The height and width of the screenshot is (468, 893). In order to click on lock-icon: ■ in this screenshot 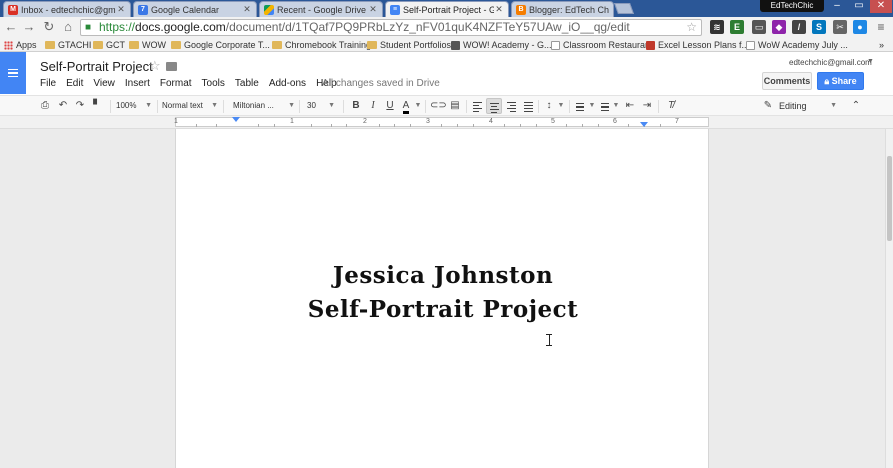, I will do `click(88, 27)`.